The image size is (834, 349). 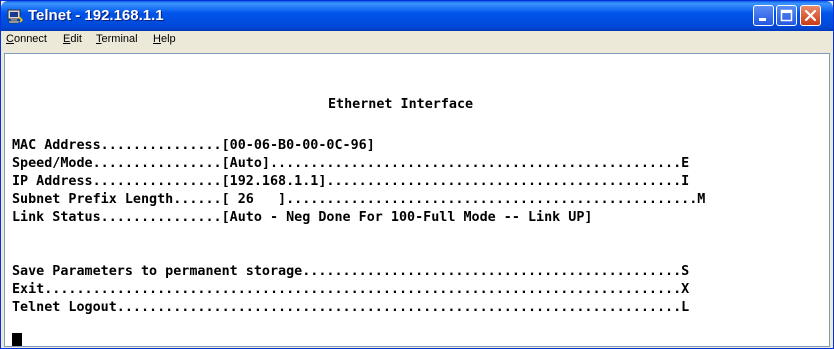 What do you see at coordinates (417, 40) in the screenshot?
I see `menu-bar: Connect Edit Terminal Help` at bounding box center [417, 40].